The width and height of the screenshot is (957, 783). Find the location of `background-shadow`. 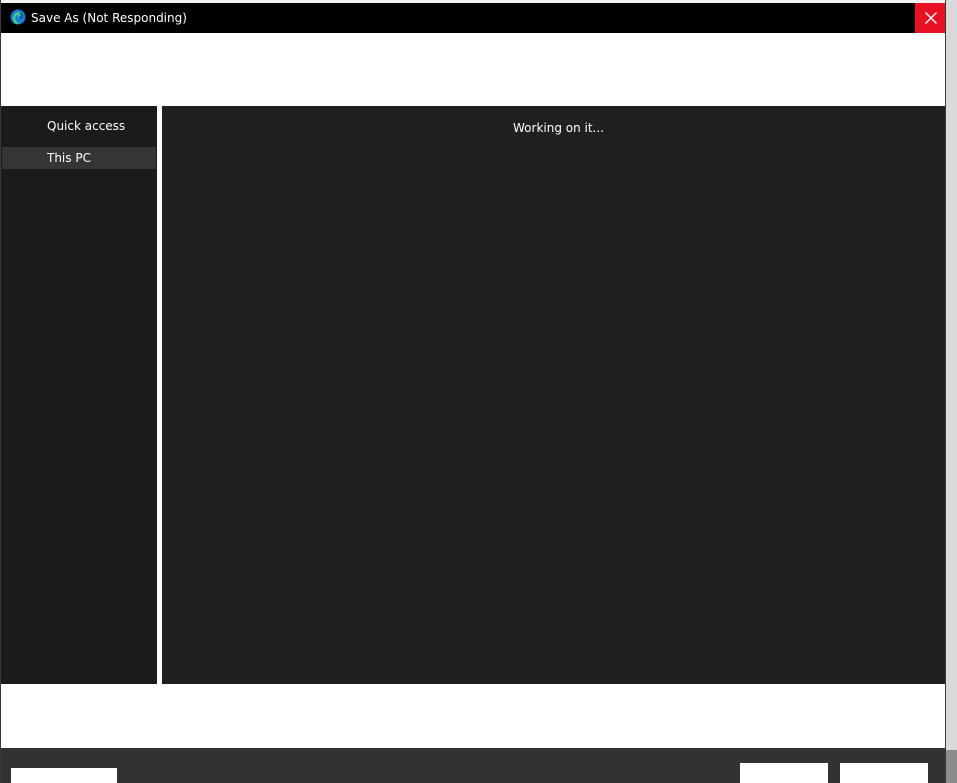

background-shadow is located at coordinates (951, 766).